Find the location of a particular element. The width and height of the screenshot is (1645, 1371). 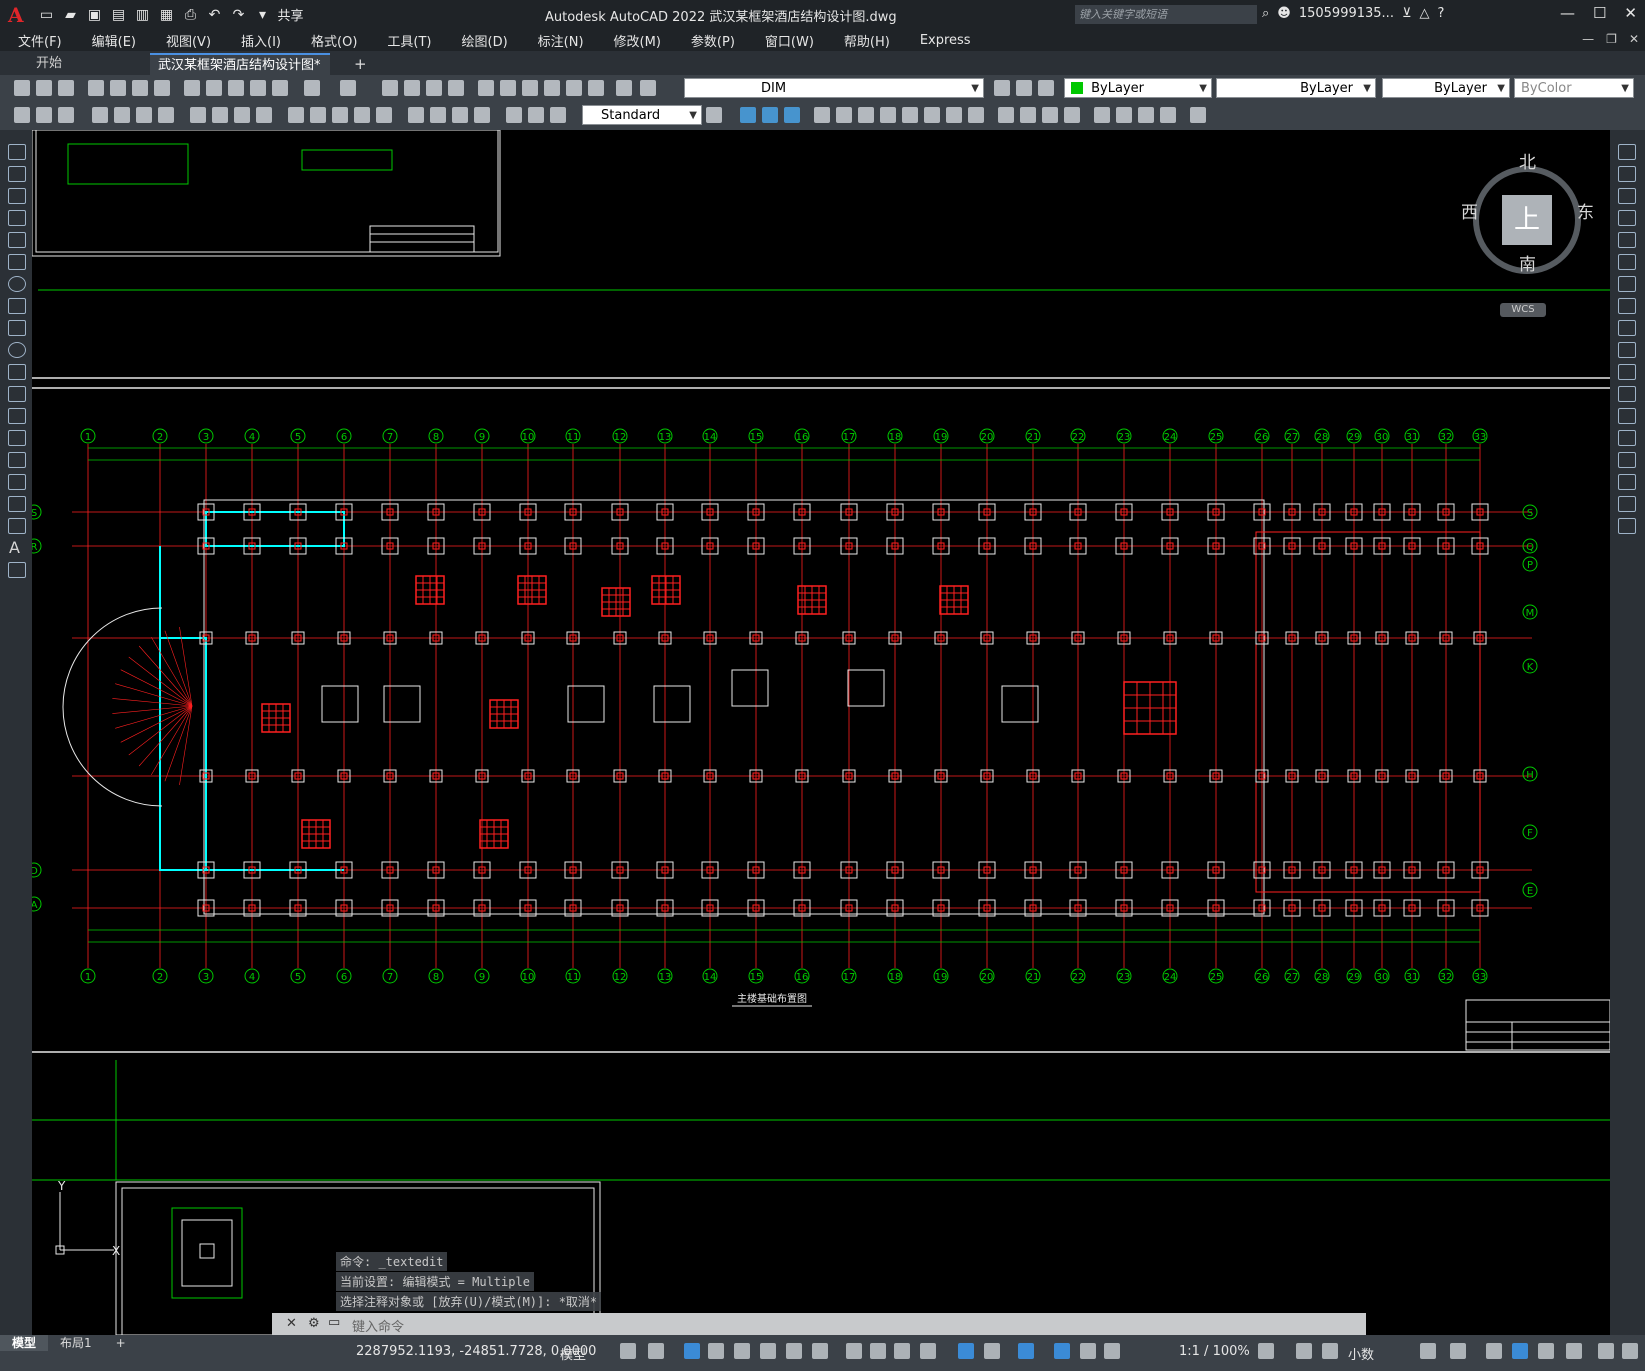

join-icon is located at coordinates (1627, 438).